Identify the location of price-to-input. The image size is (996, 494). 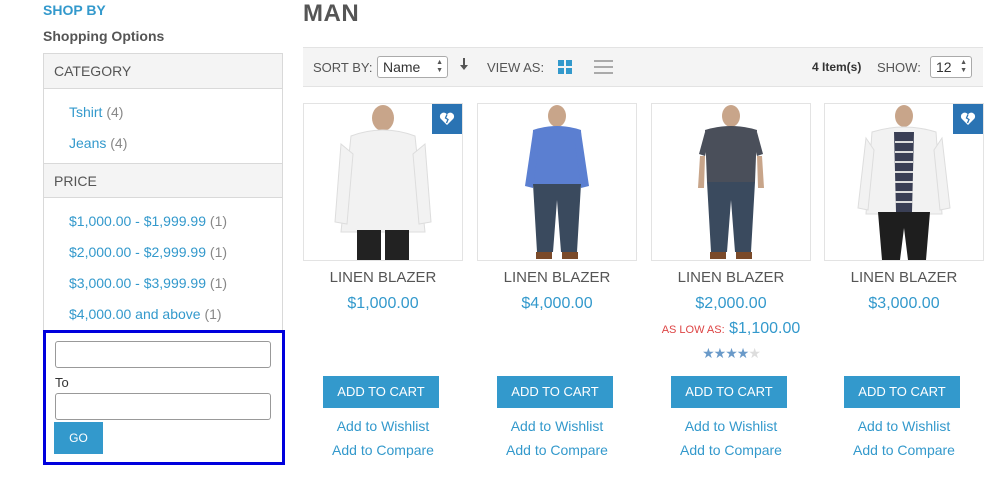
(163, 406).